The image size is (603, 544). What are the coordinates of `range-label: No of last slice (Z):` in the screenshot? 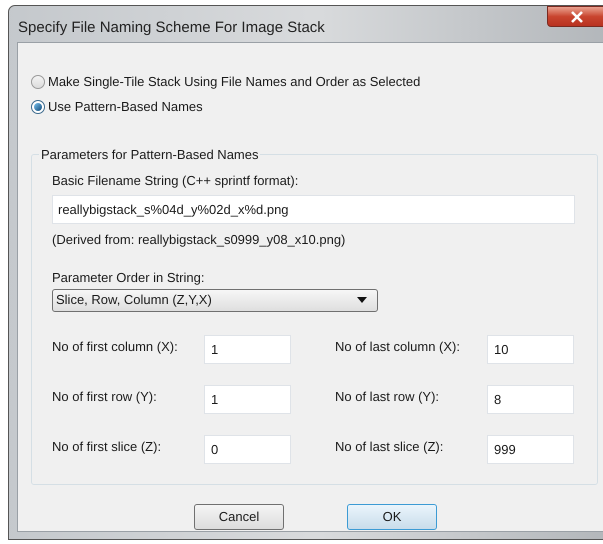 It's located at (389, 447).